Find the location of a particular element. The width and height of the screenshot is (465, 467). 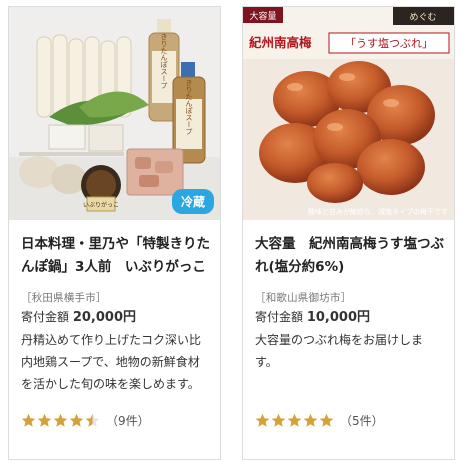

product-price: 寄付金額 20,000円 is located at coordinates (78, 315).